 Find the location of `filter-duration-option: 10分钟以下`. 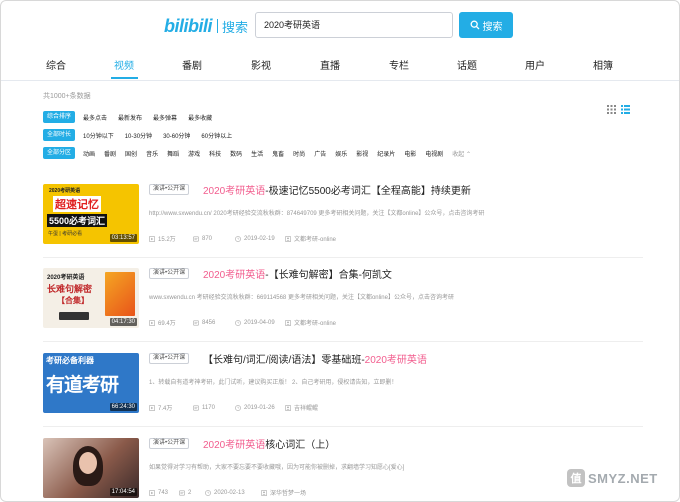

filter-duration-option: 10分钟以下 is located at coordinates (98, 135).